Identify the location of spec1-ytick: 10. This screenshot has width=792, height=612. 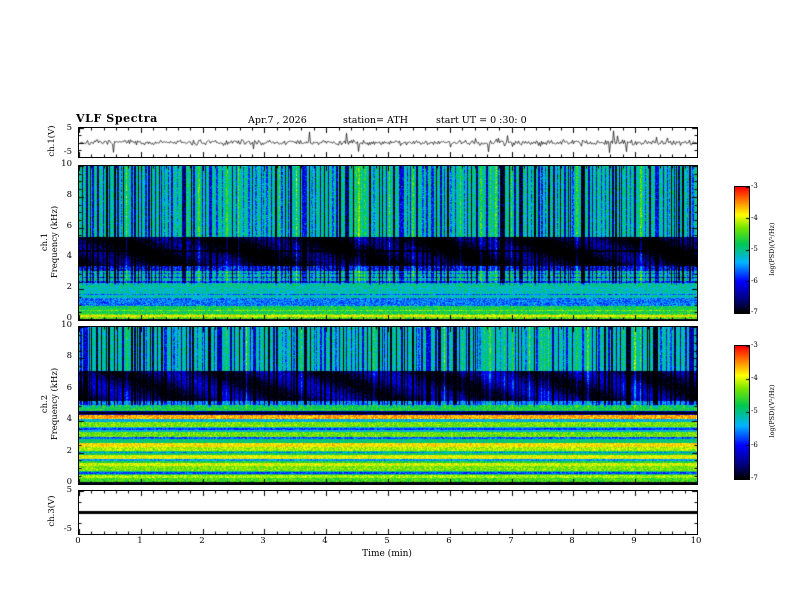
(66, 164).